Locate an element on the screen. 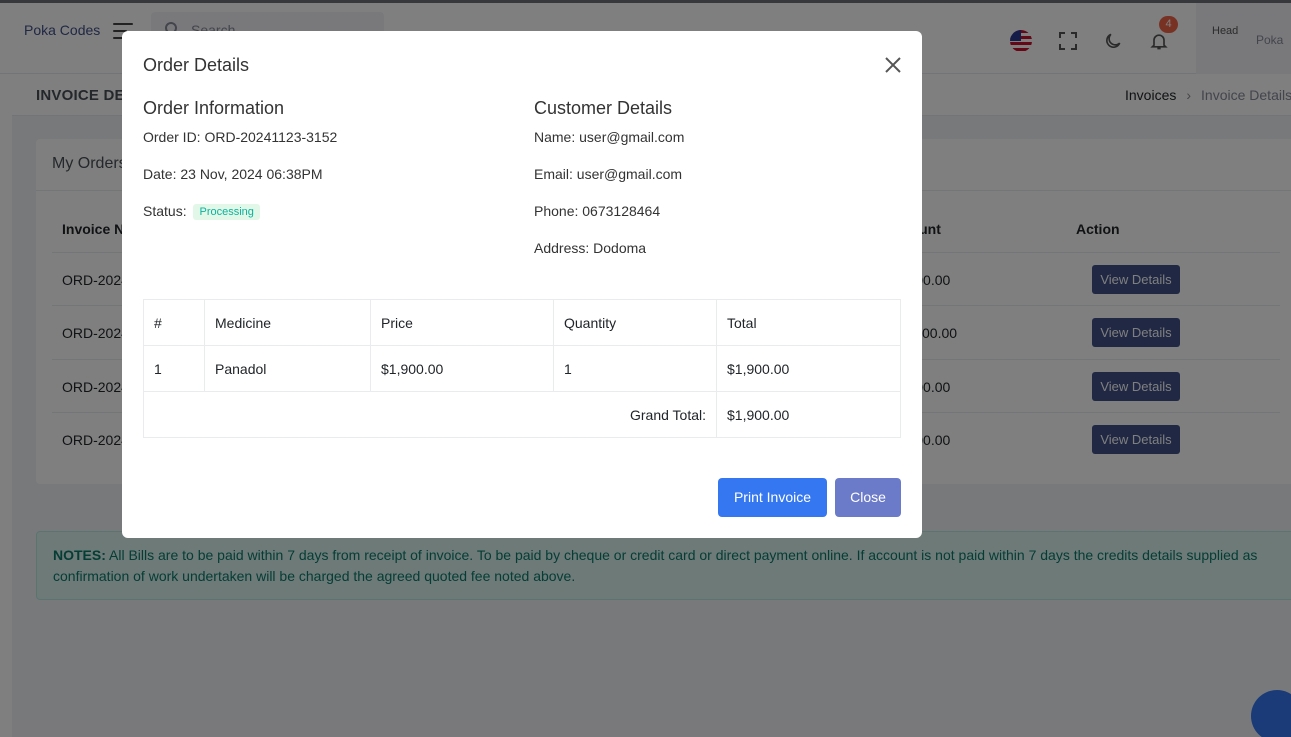 This screenshot has width=1291, height=737. status-badge: Processing is located at coordinates (226, 212).